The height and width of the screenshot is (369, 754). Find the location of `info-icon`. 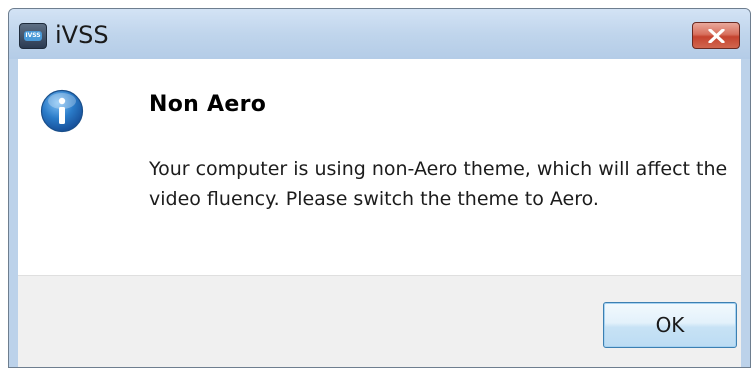

info-icon is located at coordinates (62, 111).